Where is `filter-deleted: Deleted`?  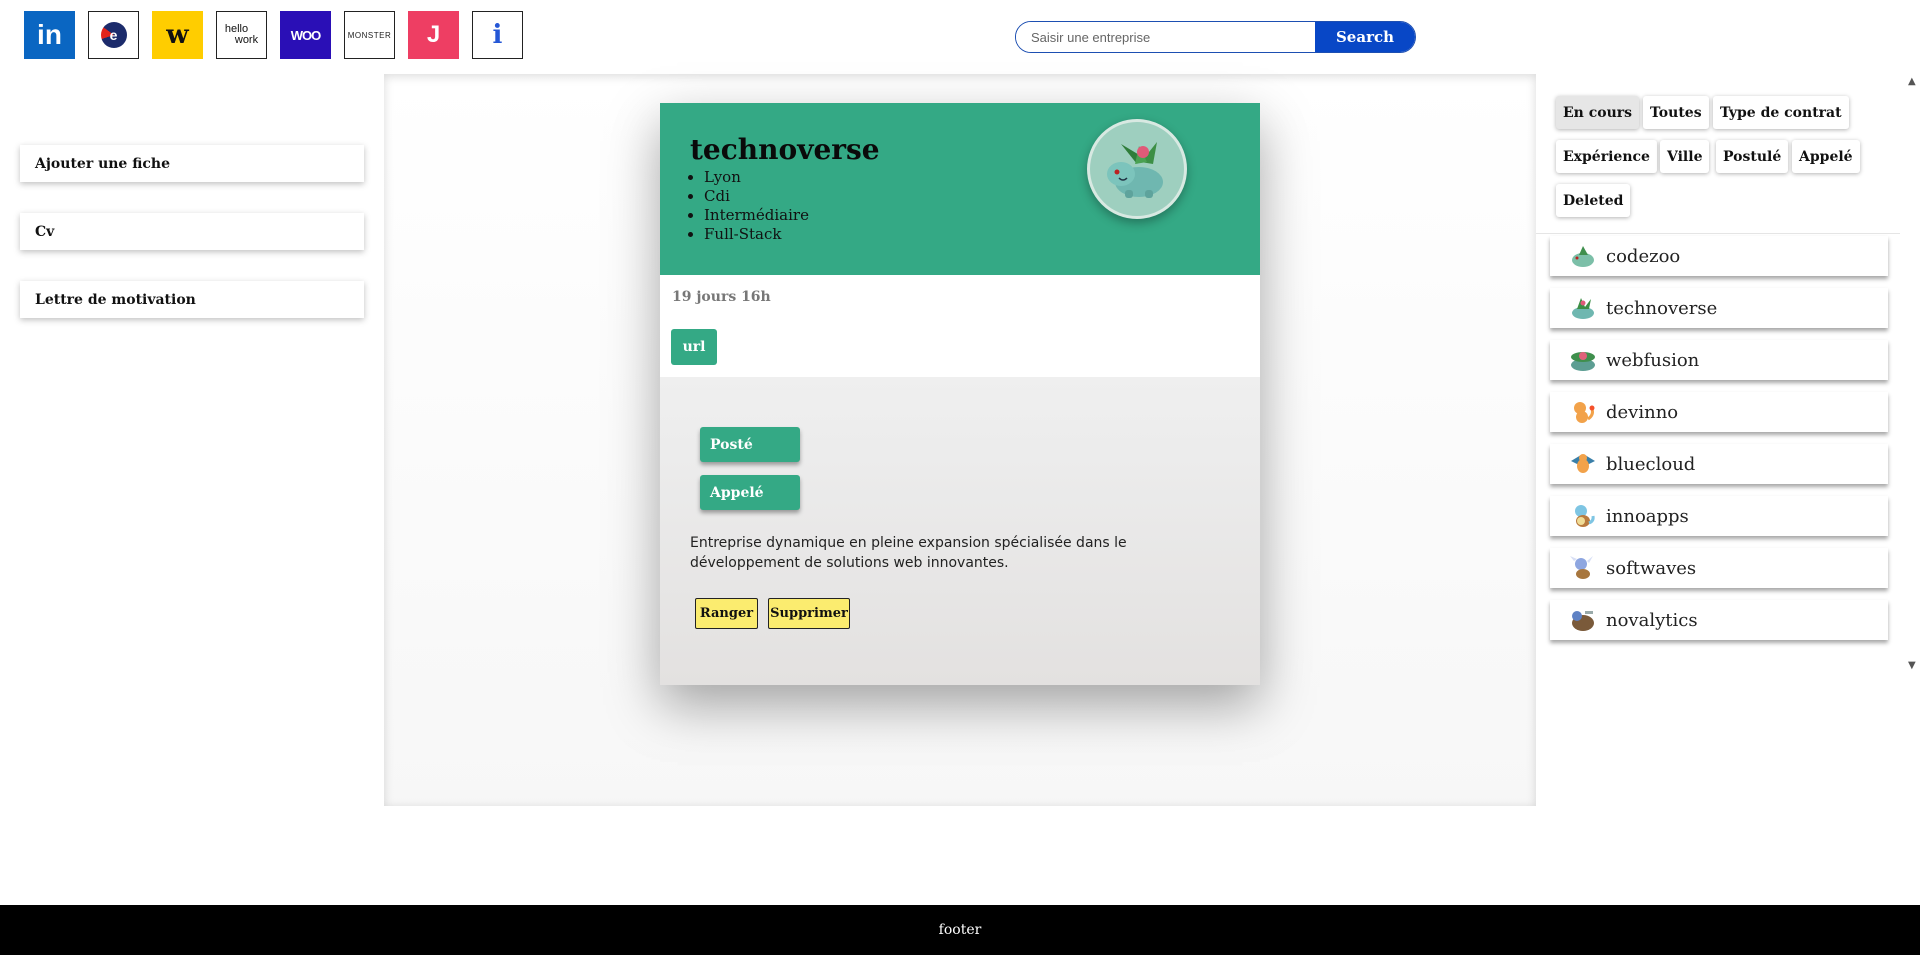
filter-deleted: Deleted is located at coordinates (1593, 200).